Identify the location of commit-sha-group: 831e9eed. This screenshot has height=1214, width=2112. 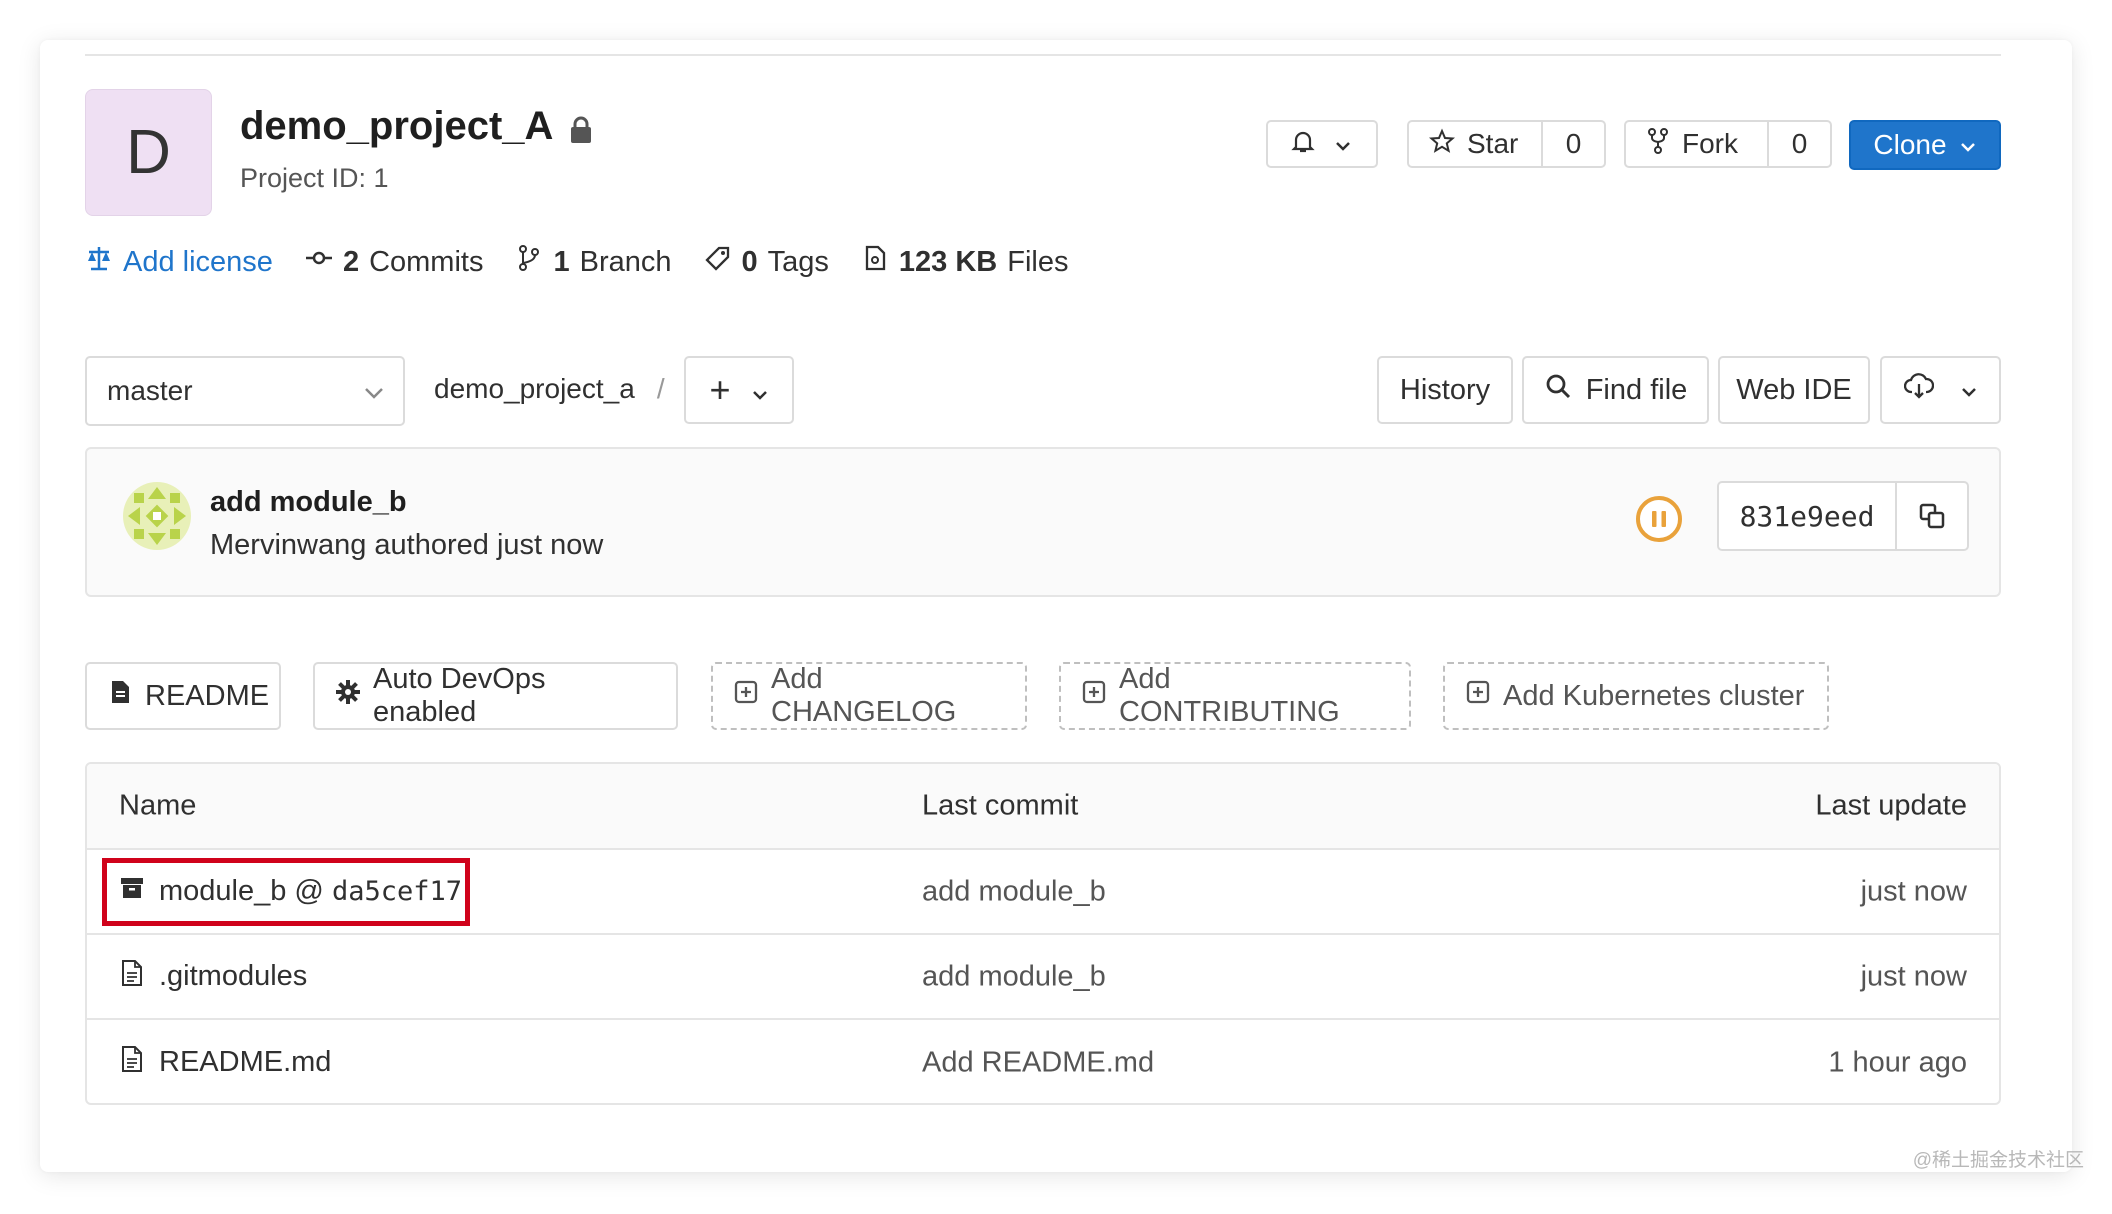
(1843, 516).